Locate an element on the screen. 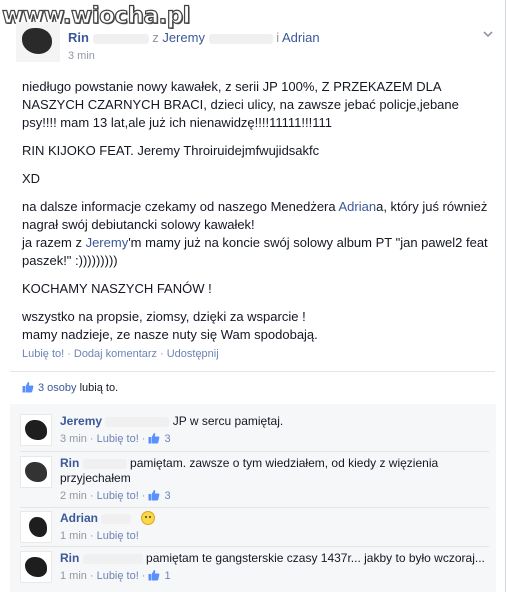  like-button: Lubię to! is located at coordinates (43, 354).